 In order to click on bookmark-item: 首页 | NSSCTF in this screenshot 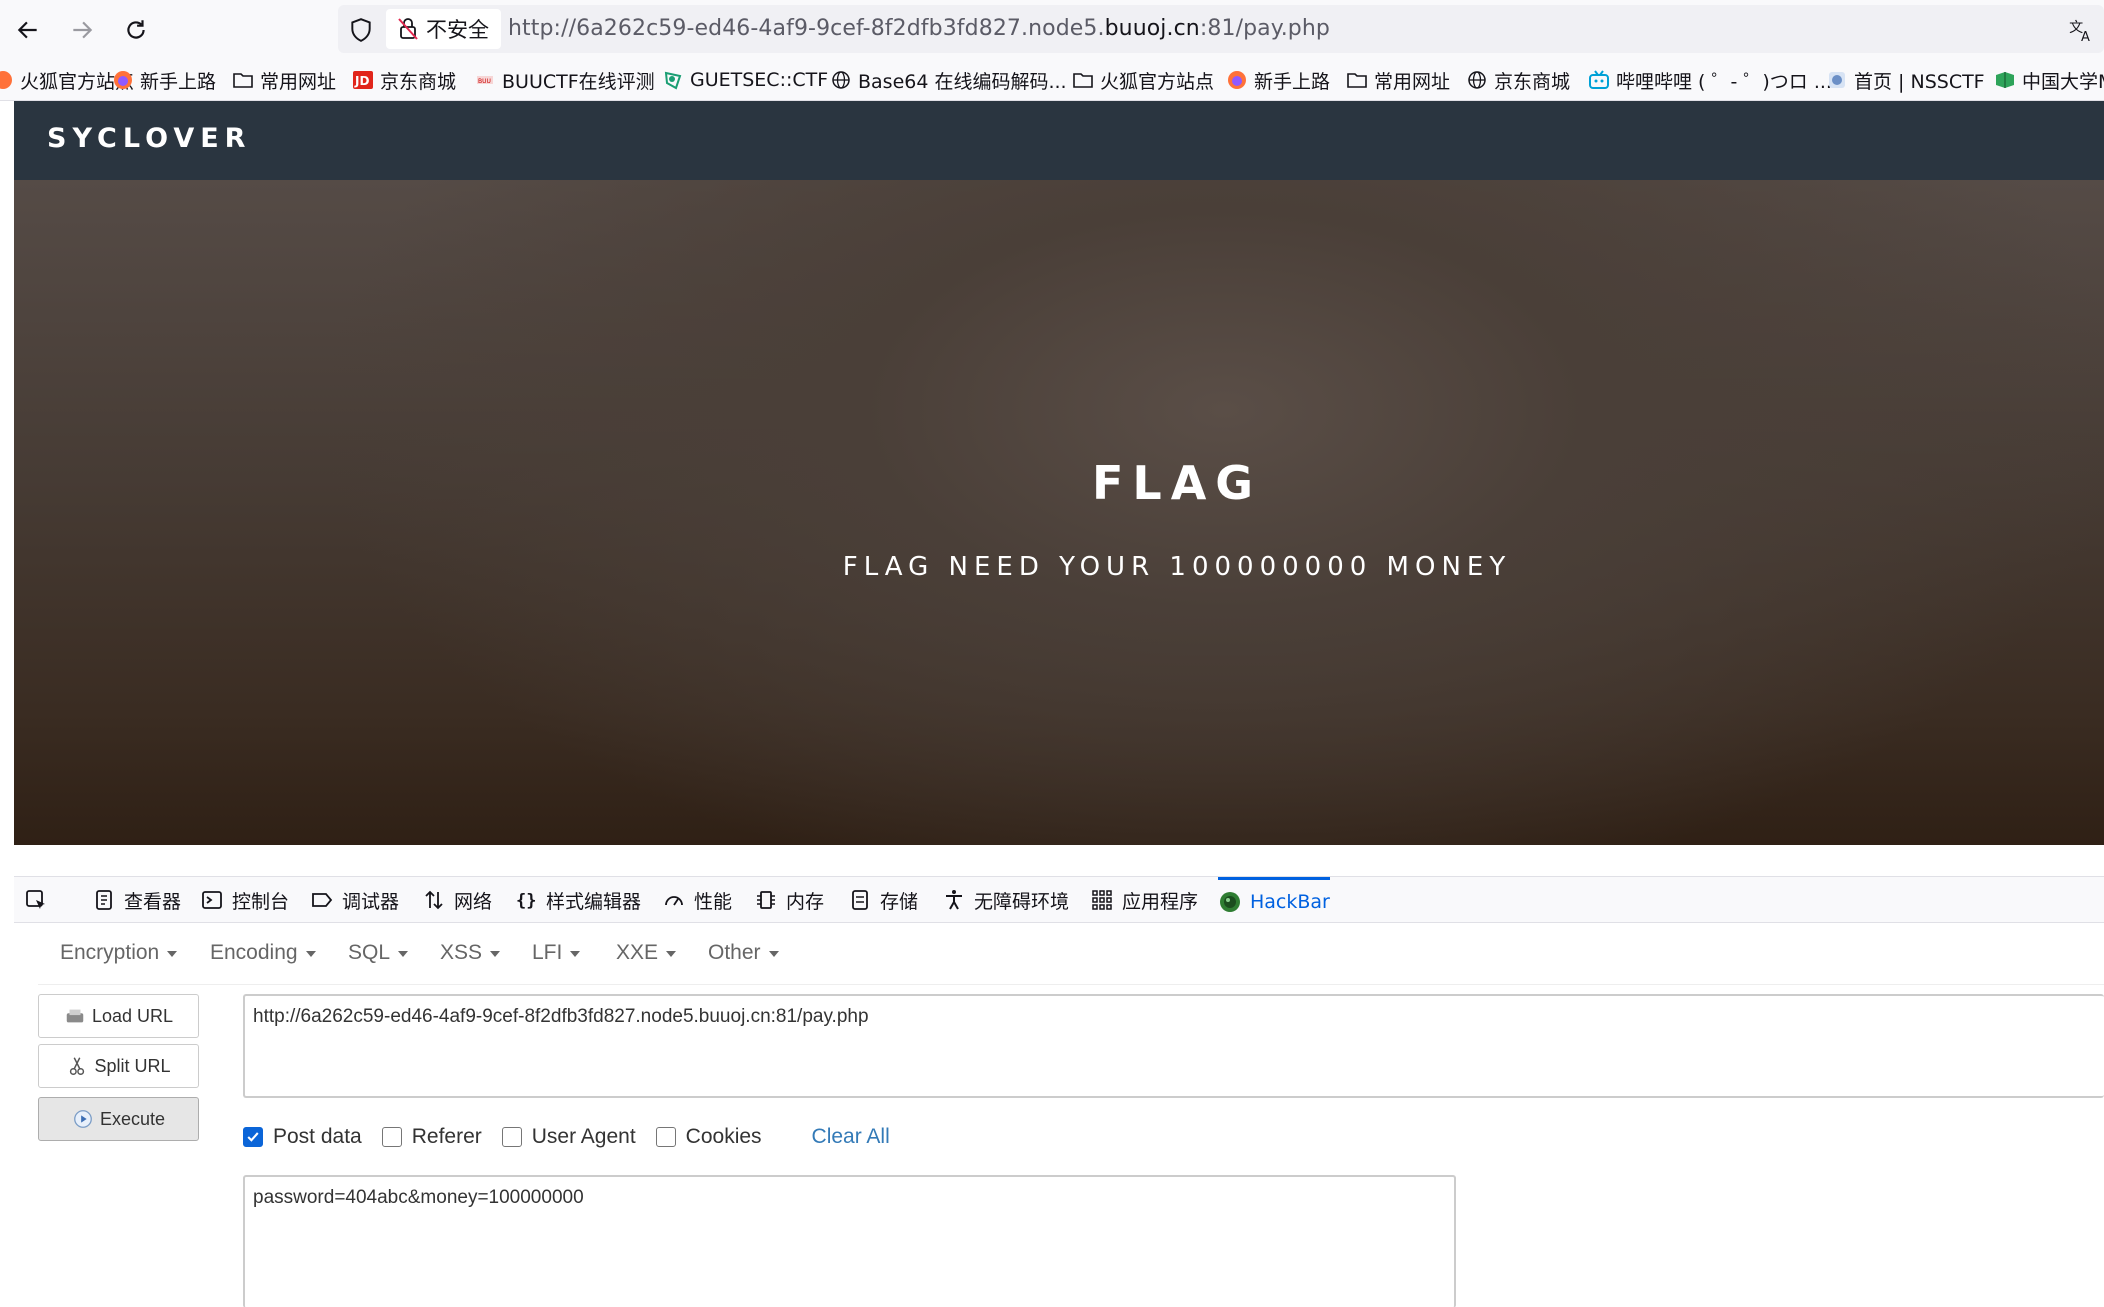, I will do `click(1905, 80)`.